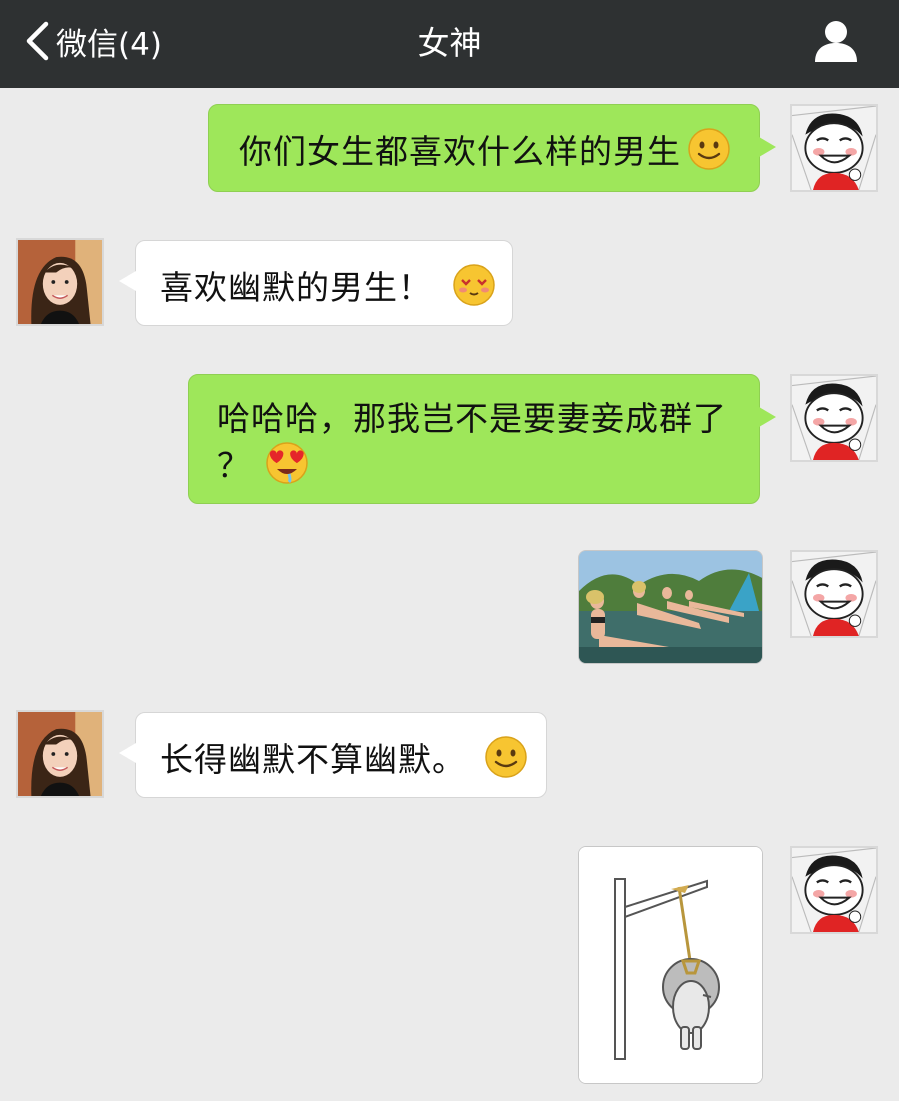  I want to click on person-icon, so click(836, 41).